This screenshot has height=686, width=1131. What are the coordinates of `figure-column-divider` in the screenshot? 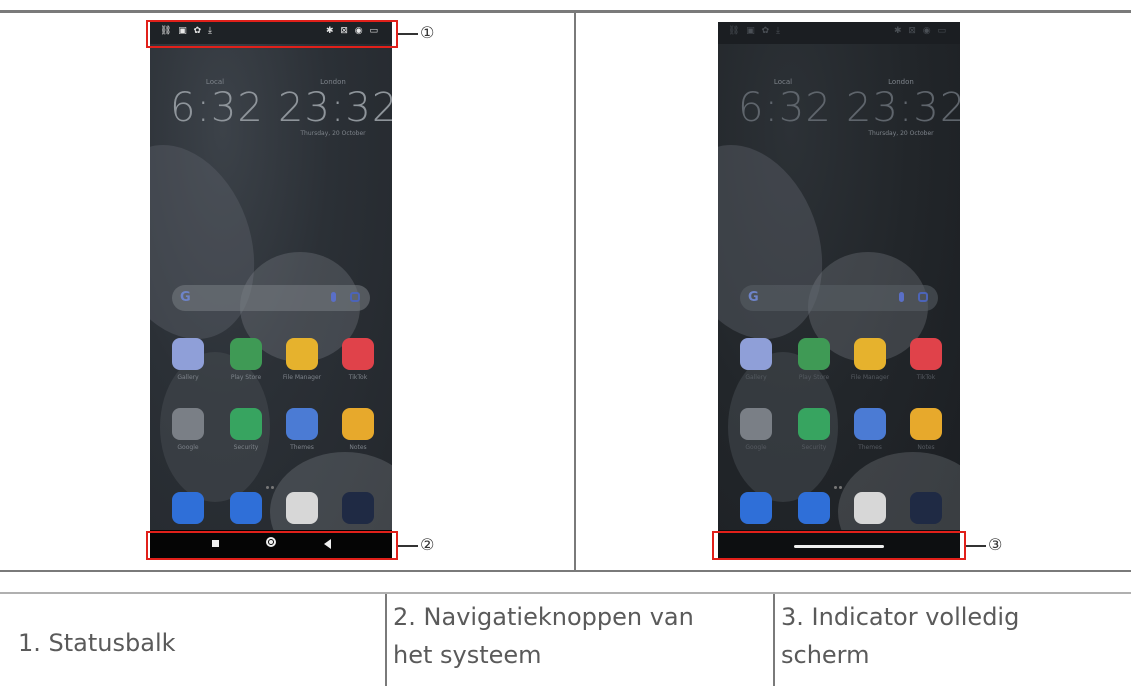 It's located at (575, 291).